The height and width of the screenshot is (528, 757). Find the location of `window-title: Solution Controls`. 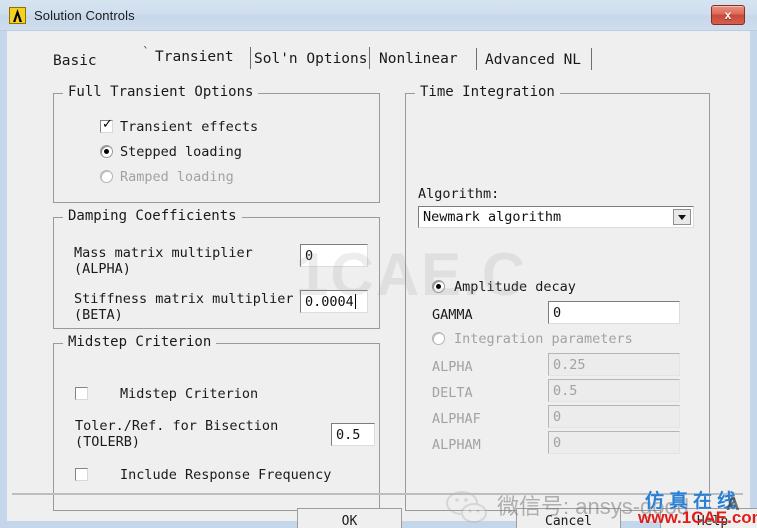

window-title: Solution Controls is located at coordinates (84, 15).